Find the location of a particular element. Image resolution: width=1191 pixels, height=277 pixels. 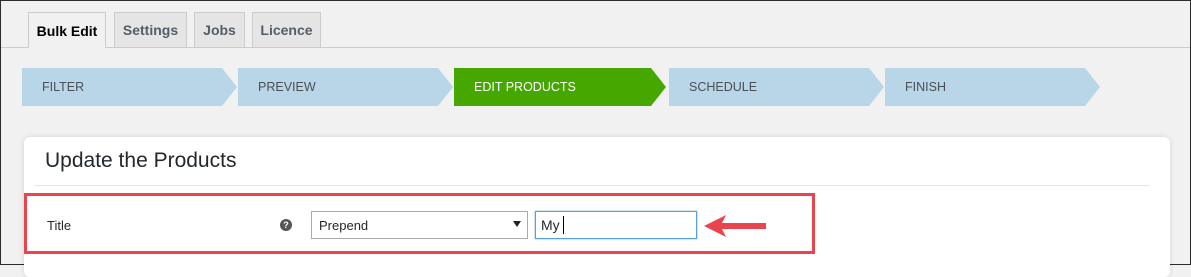

tab-licence: Licence is located at coordinates (286, 29).